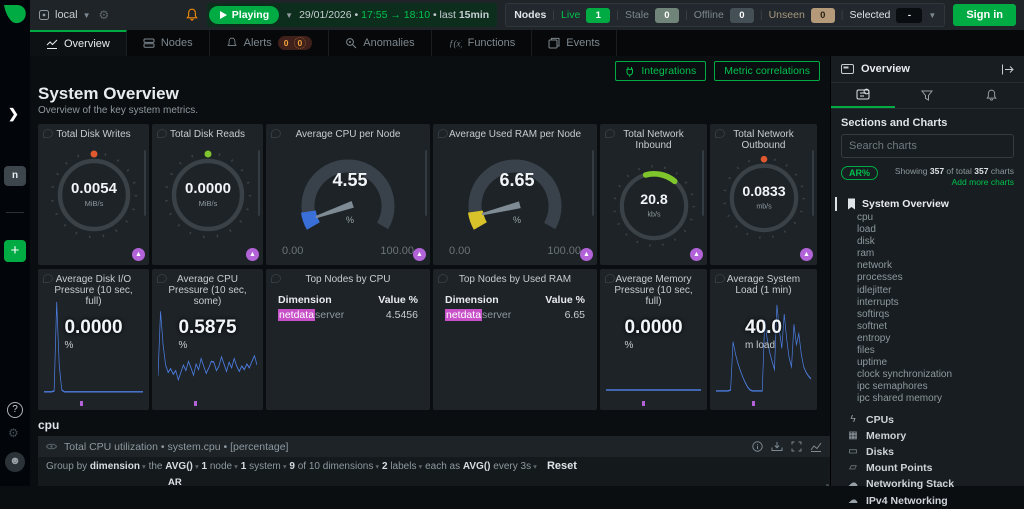  I want to click on offline-count-badge: 0, so click(742, 15).